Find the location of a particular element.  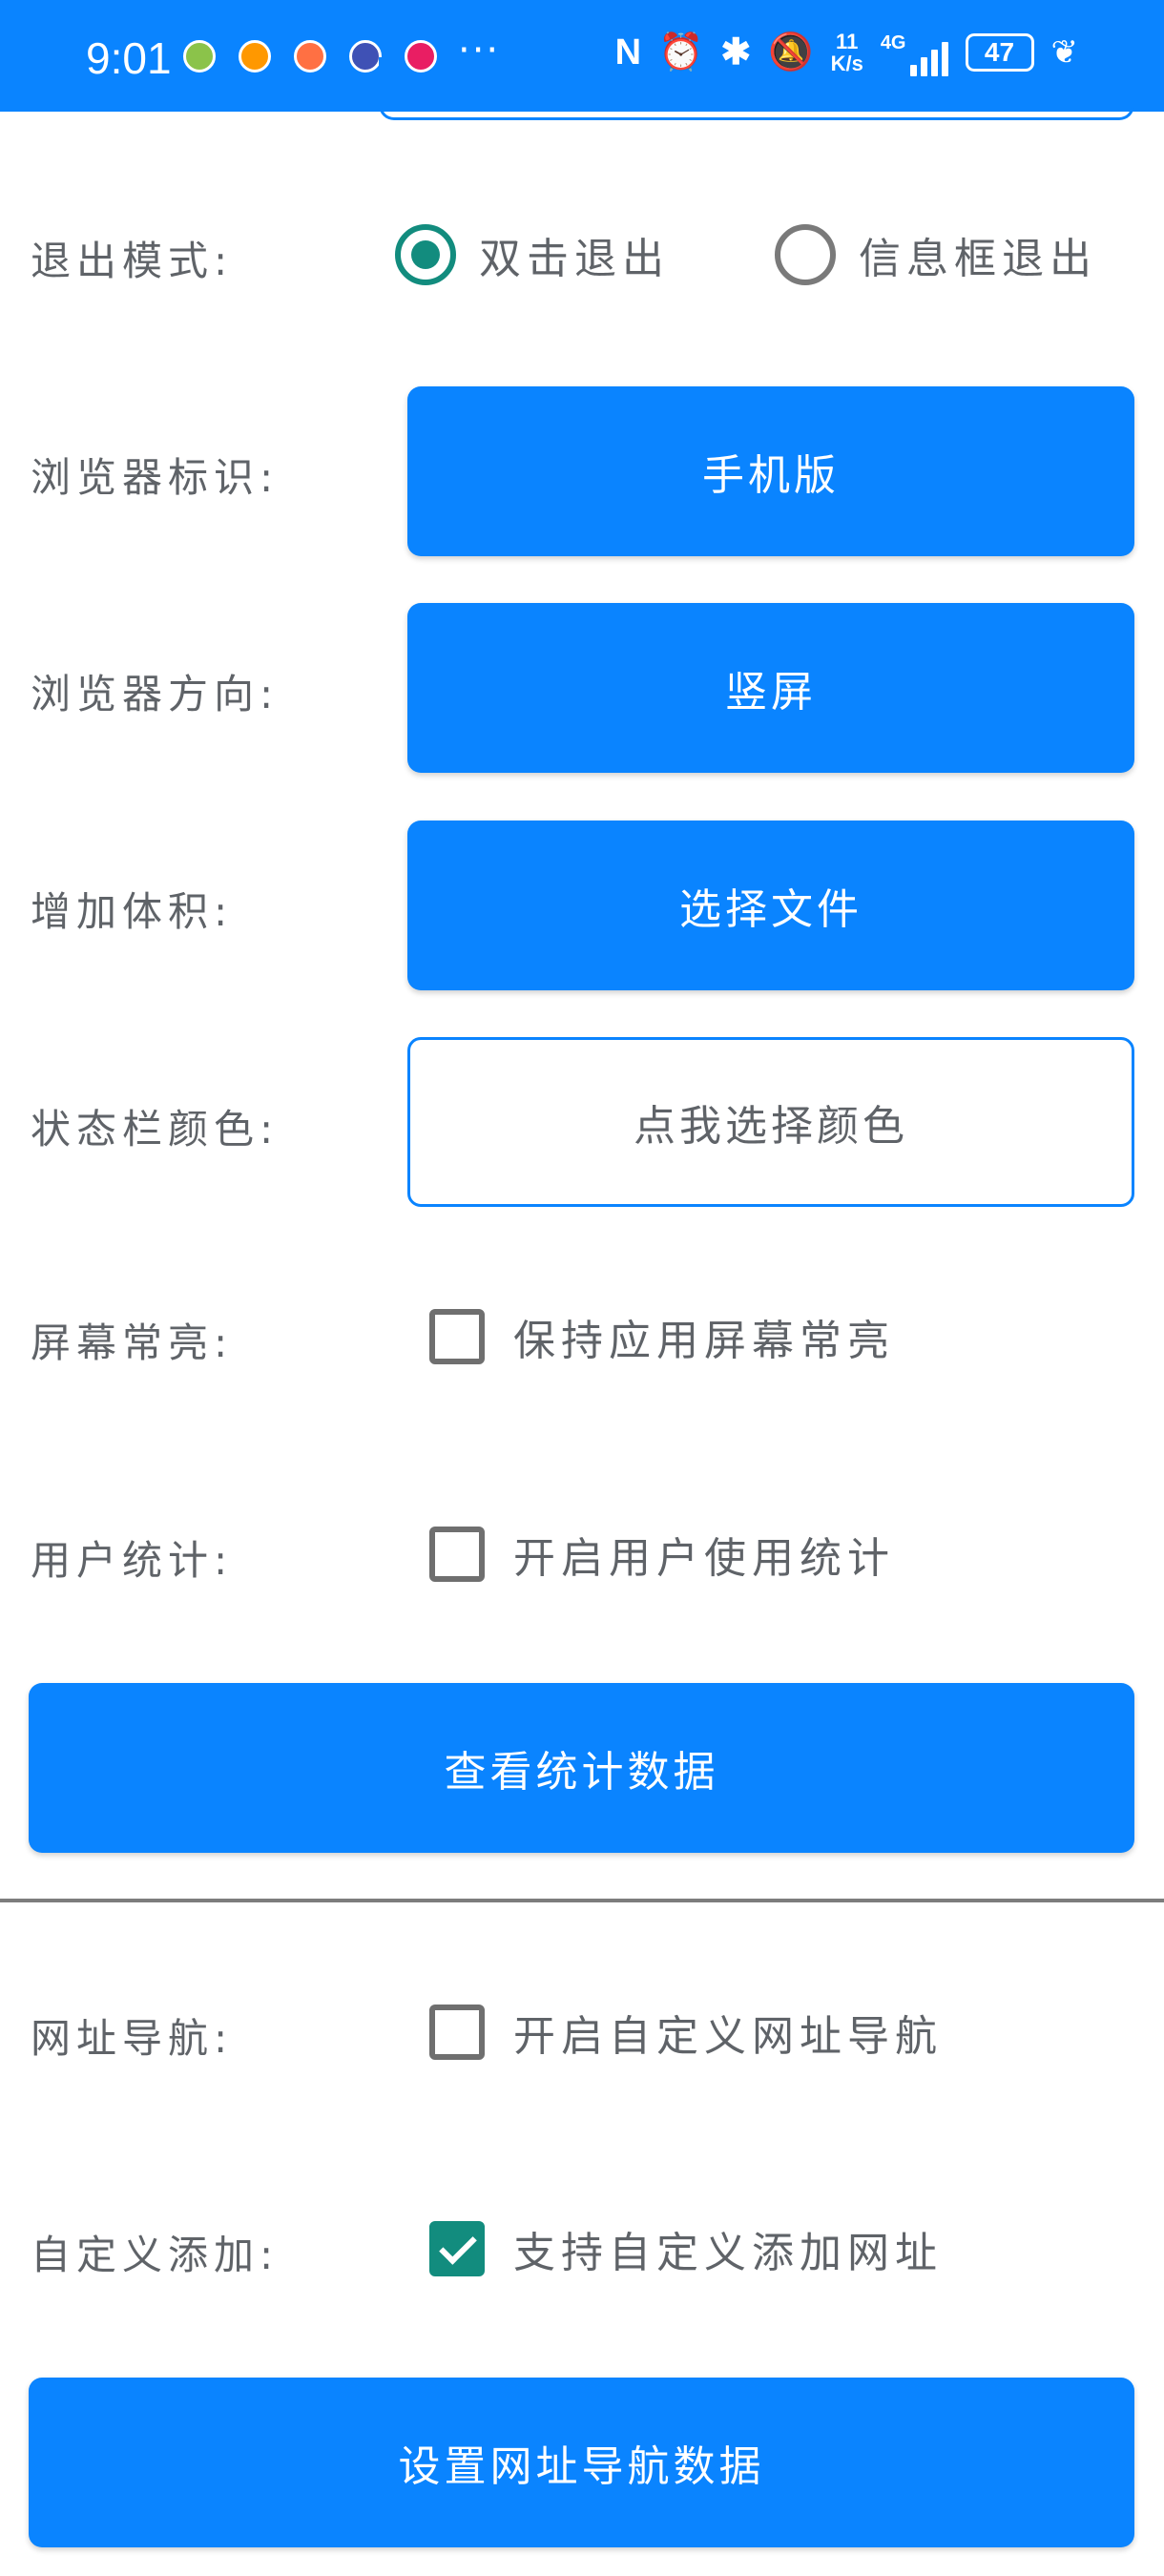

keep-screen-on-label: 屏幕常亮: is located at coordinates (132, 1342).